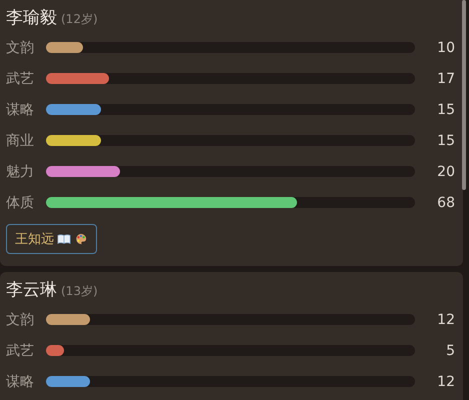  I want to click on character-age: (12岁), so click(79, 19).